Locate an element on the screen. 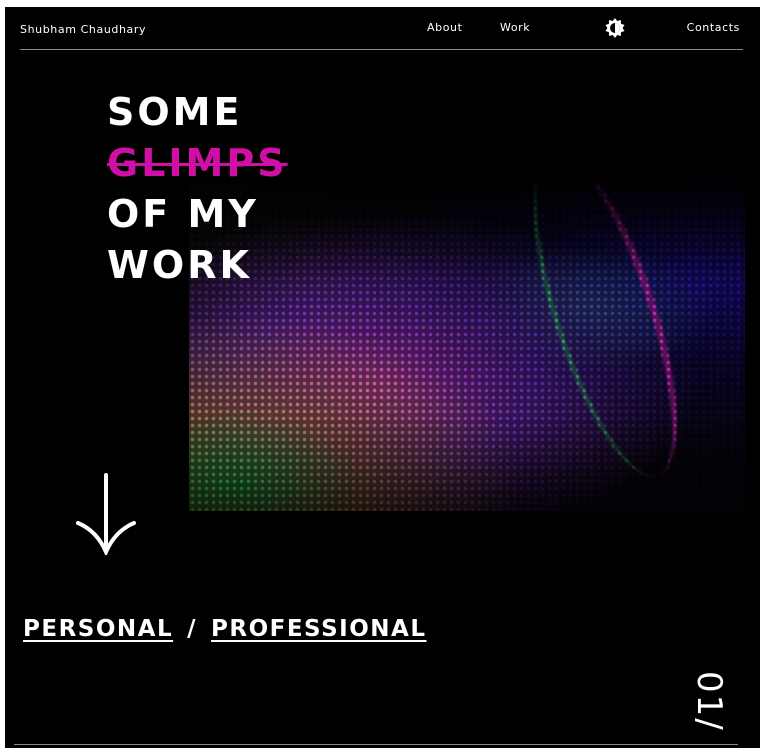 This screenshot has height=748, width=766. work-filter-tabs: PERSONAL / PROFESSIONAL is located at coordinates (224, 629).